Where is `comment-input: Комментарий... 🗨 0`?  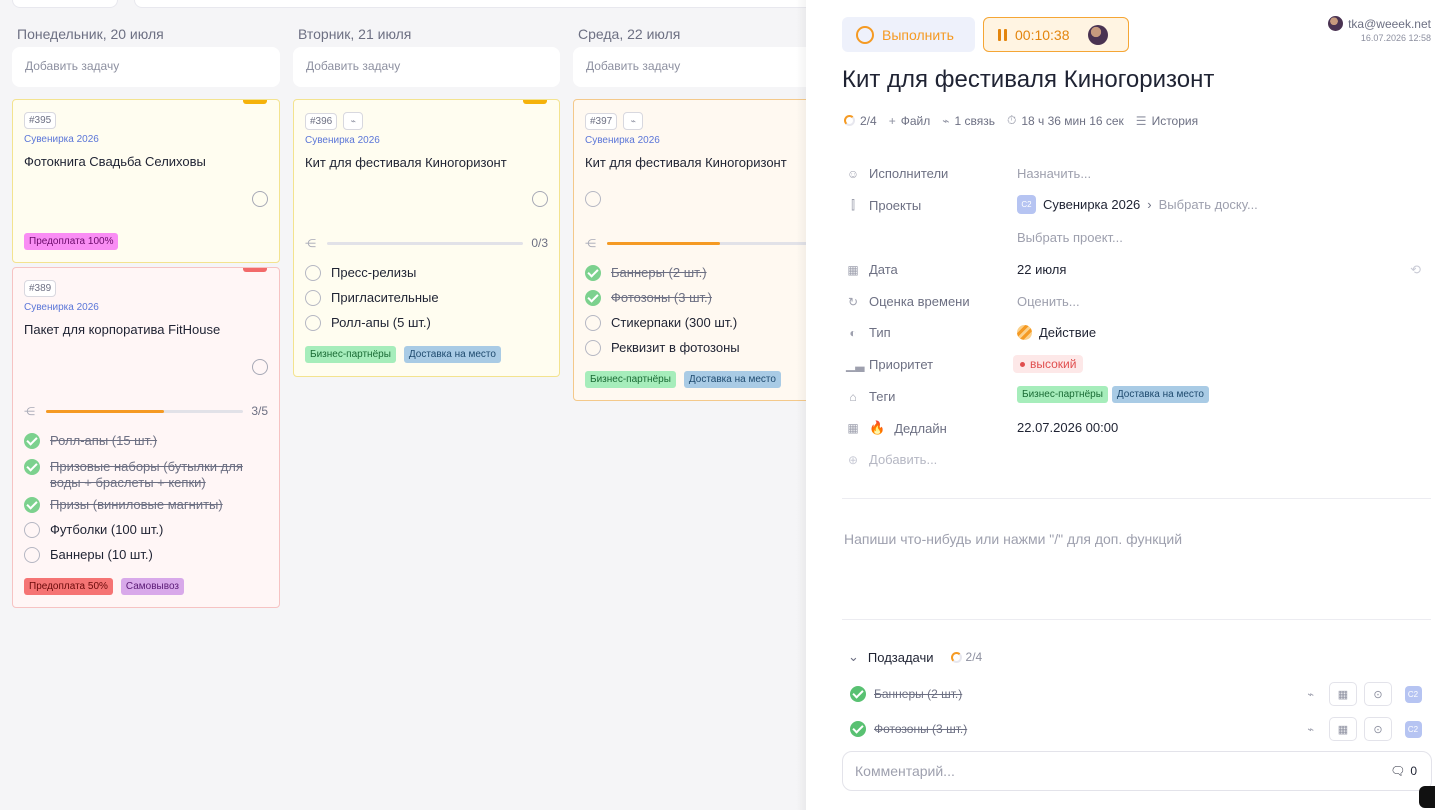 comment-input: Комментарий... 🗨 0 is located at coordinates (1137, 771).